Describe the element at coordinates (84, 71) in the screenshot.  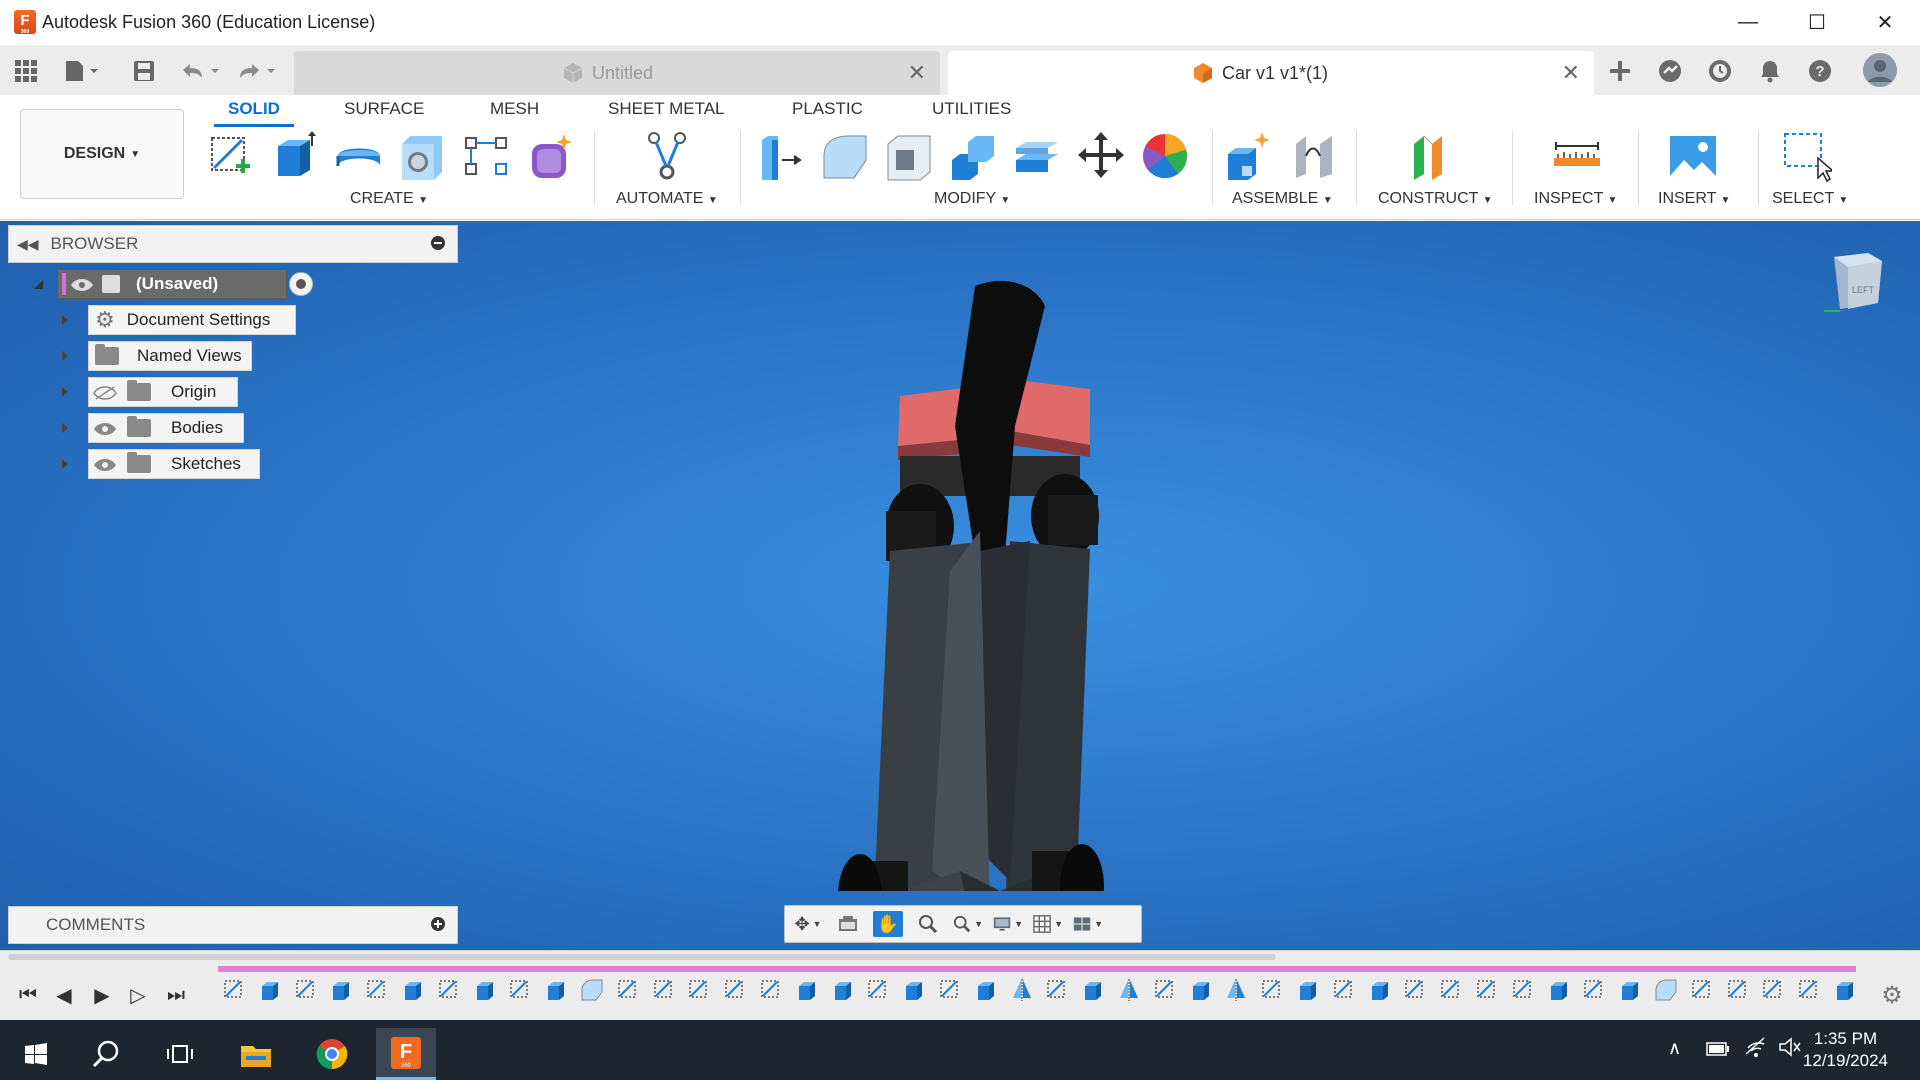
I see `file-menu-icon` at that location.